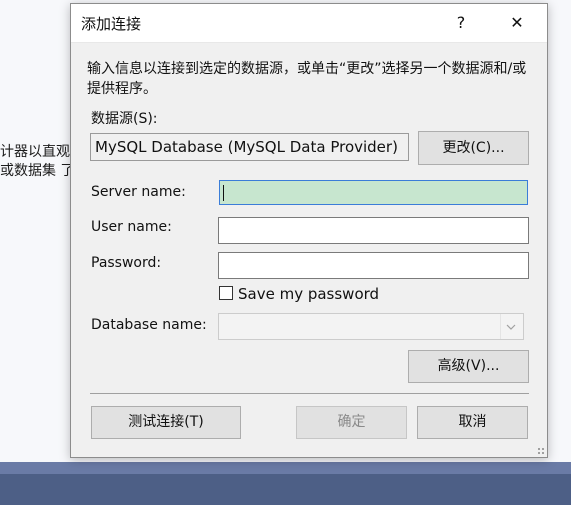 The width and height of the screenshot is (571, 505). What do you see at coordinates (28, 171) in the screenshot?
I see `background-text-line-2-prefix: 或数据集` at bounding box center [28, 171].